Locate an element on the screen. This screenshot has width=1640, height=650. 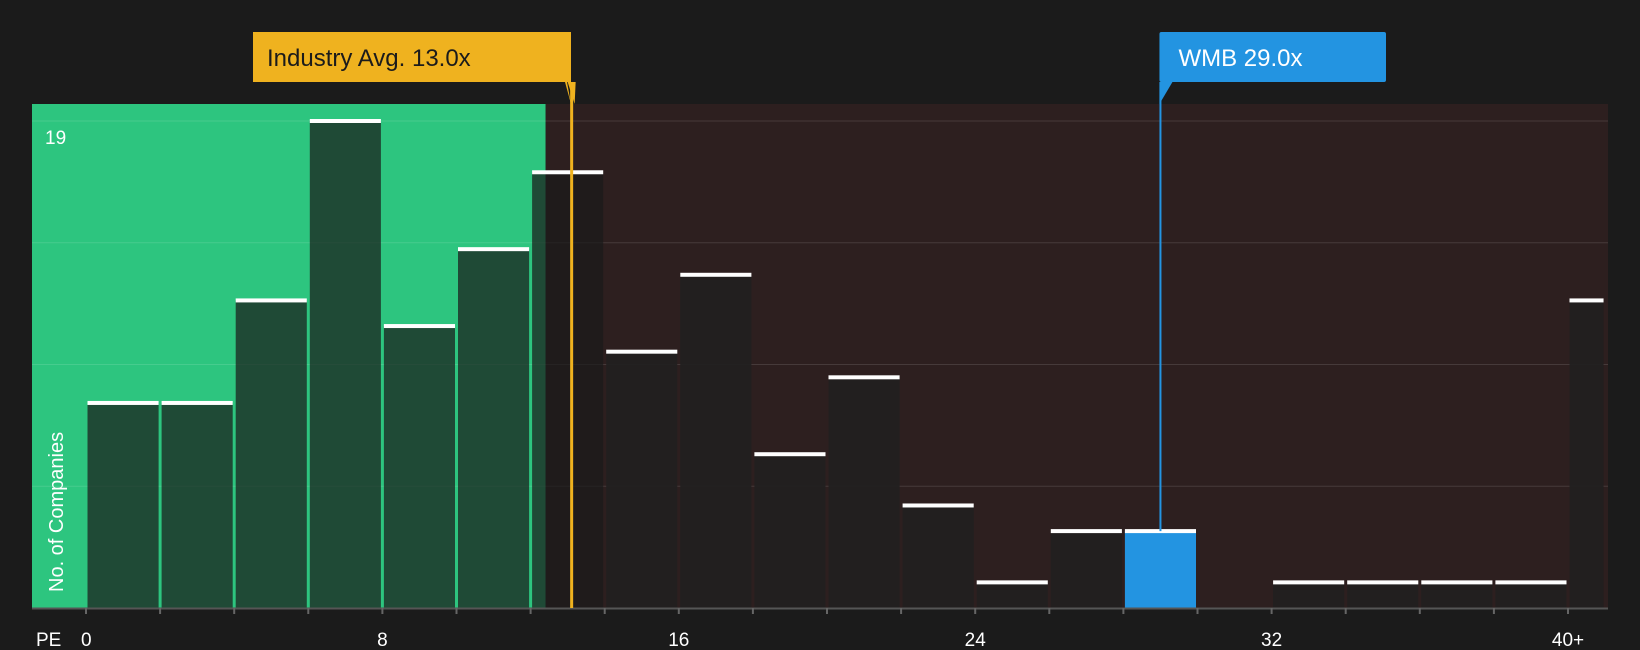
industry-avg-label: Industry Avg. 13.0x is located at coordinates (369, 58).